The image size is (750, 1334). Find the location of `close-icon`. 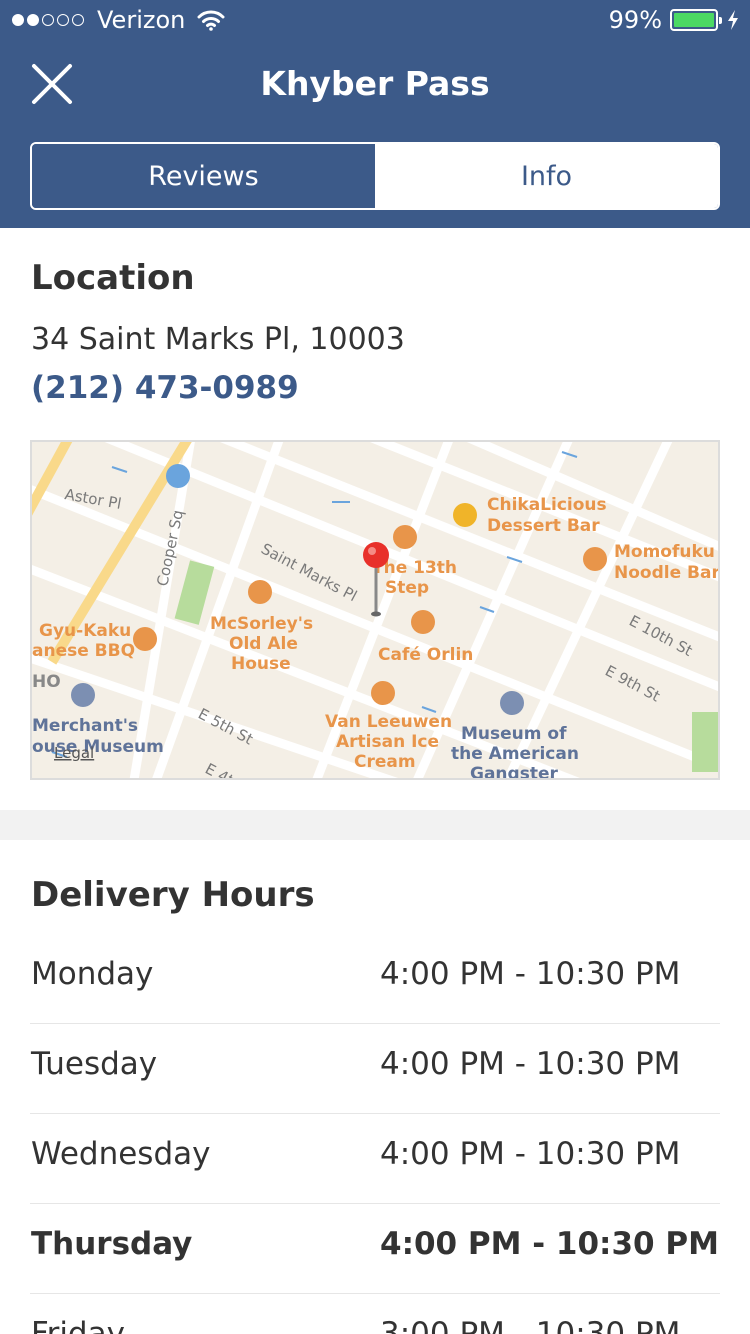

close-icon is located at coordinates (52, 84).